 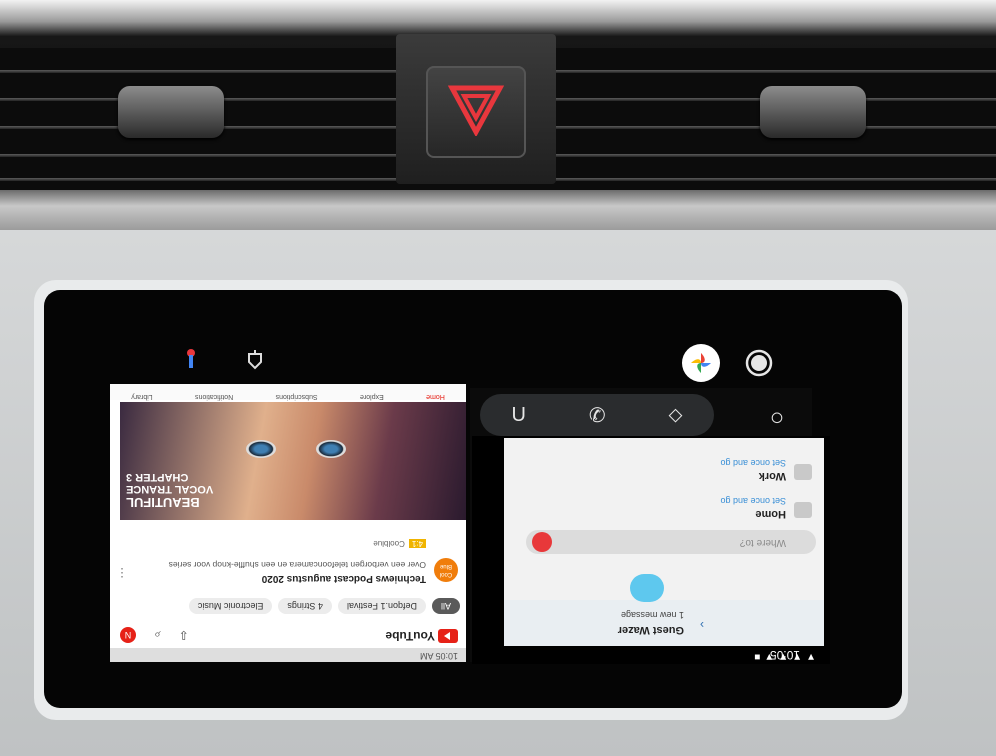 I want to click on guest-name: Guest Wazer, so click(x=651, y=630).